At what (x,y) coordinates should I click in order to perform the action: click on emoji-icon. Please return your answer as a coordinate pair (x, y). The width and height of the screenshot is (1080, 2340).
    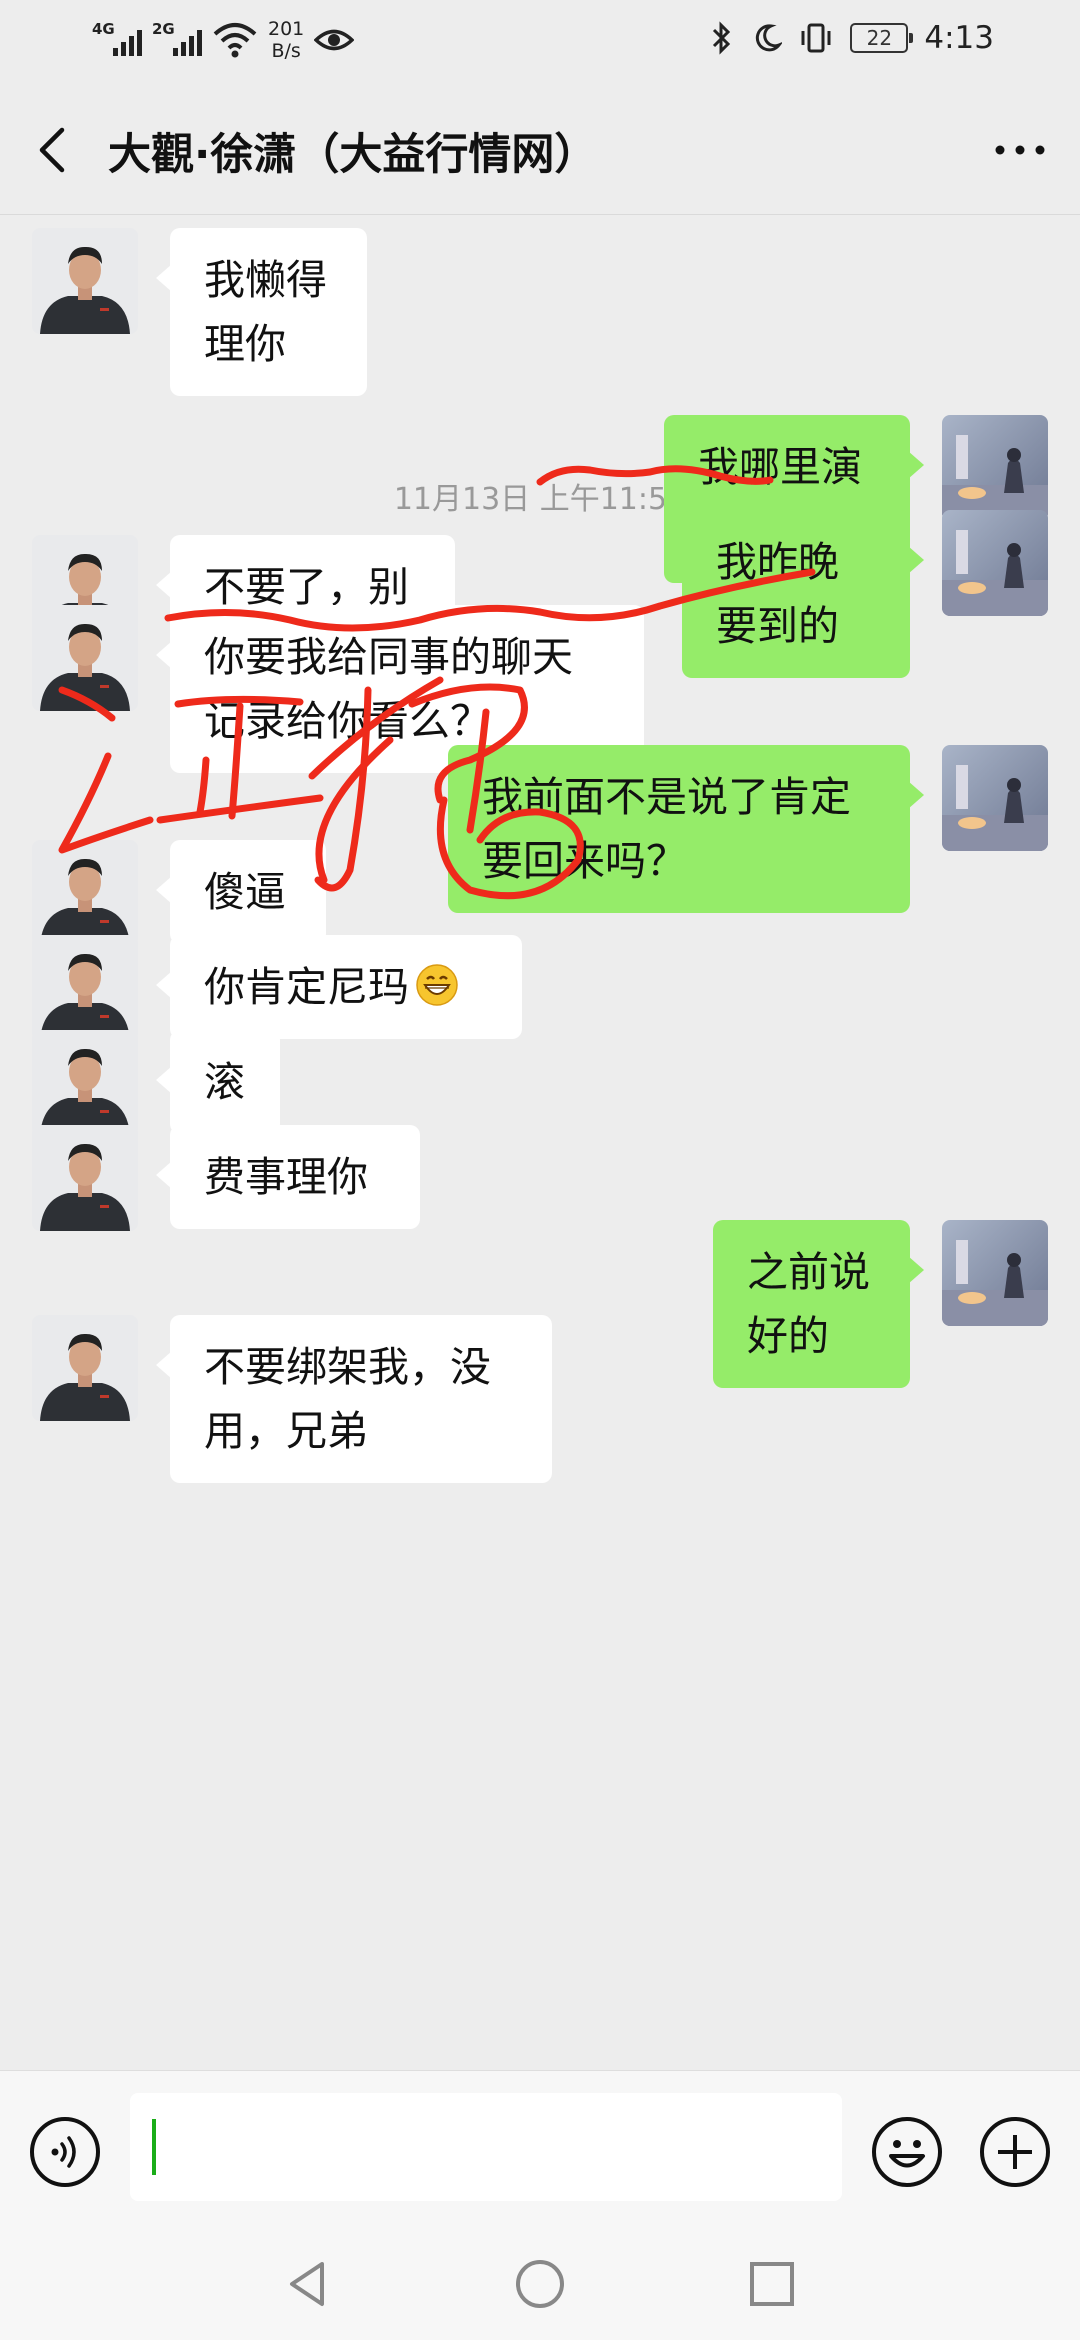
    Looking at the image, I should click on (907, 2152).